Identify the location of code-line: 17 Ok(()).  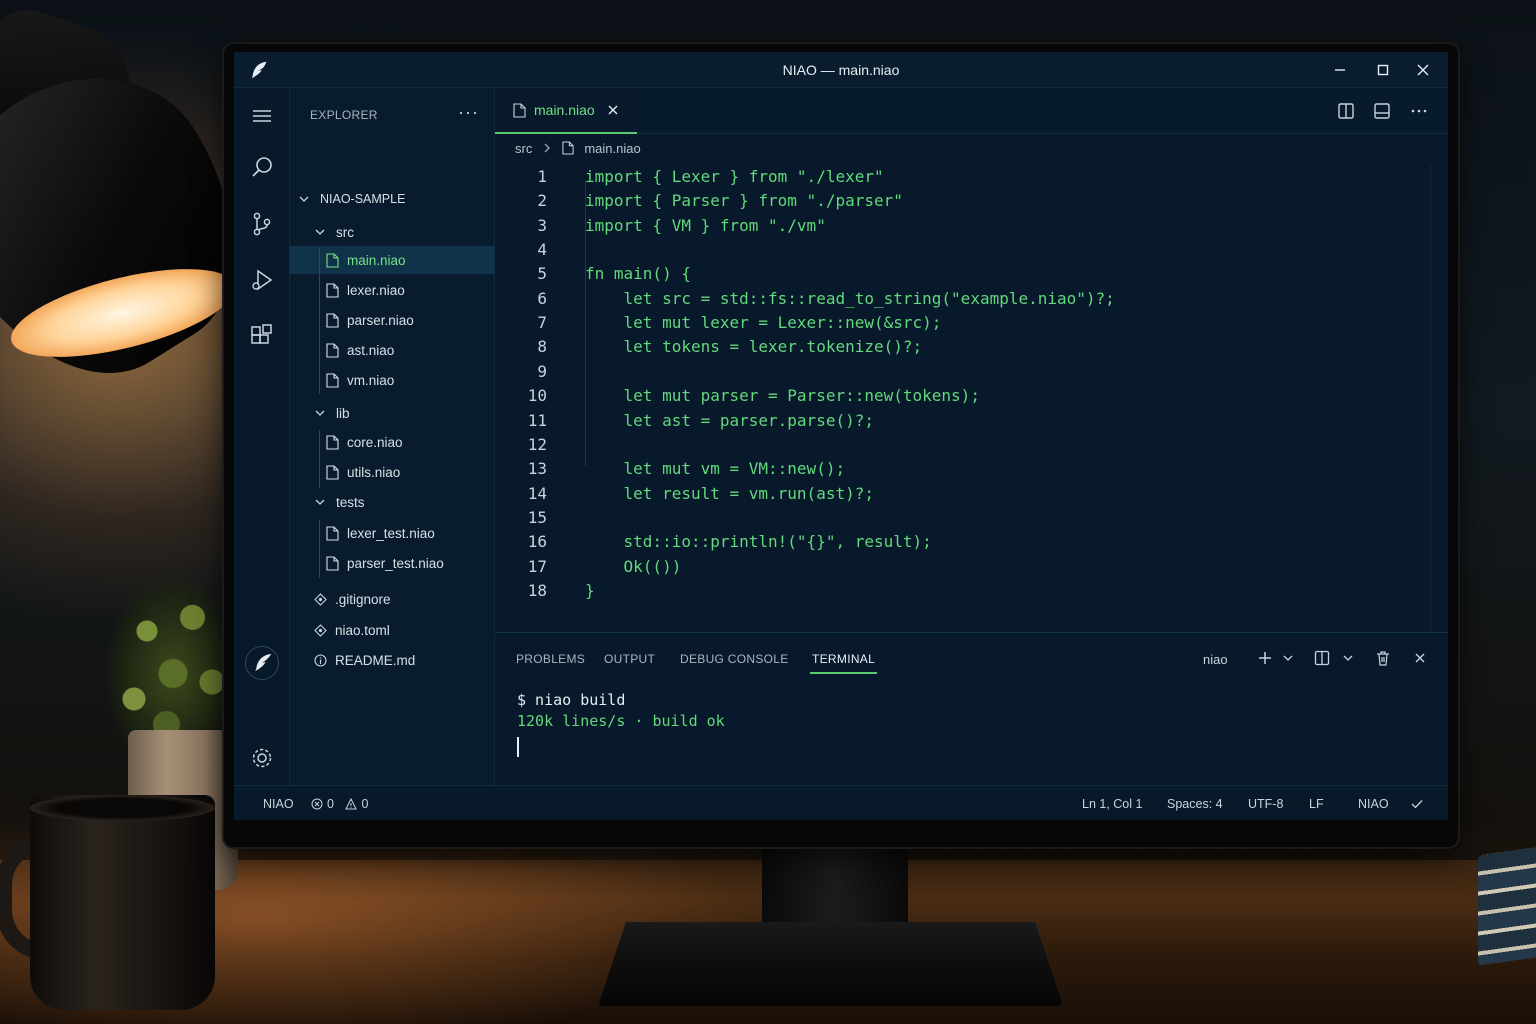
(960, 569).